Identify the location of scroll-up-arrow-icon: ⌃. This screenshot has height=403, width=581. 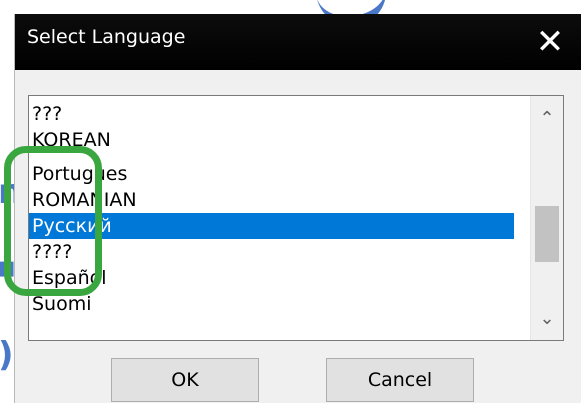
(547, 118).